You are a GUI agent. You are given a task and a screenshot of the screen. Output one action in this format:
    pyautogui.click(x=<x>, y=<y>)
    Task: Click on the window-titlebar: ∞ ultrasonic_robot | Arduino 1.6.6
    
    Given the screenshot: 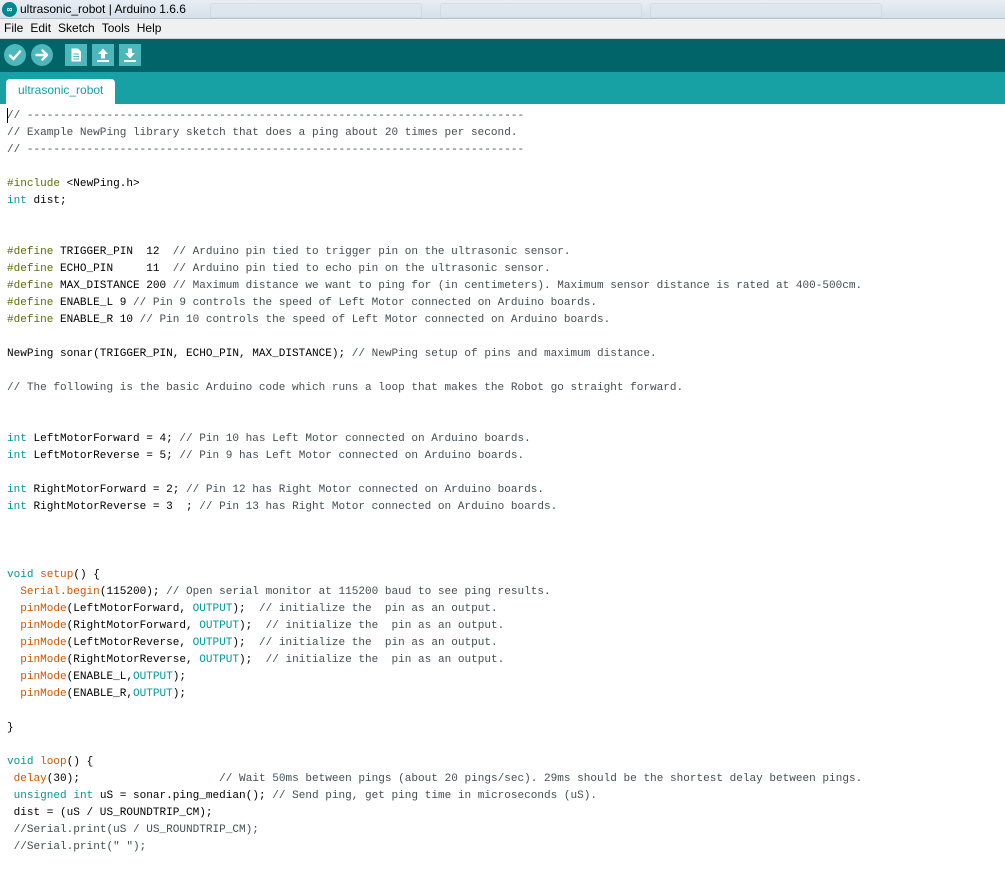 What is the action you would take?
    pyautogui.click(x=502, y=9)
    